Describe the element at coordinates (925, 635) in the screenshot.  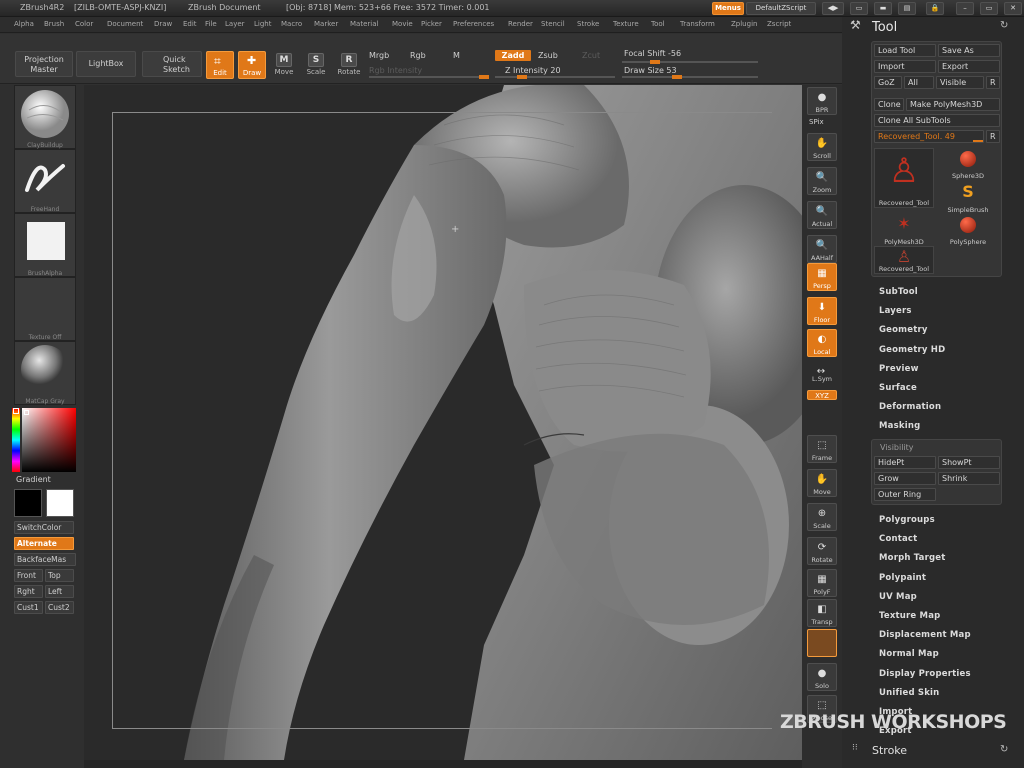
I see `section-displacement-map: Displacement Map` at that location.